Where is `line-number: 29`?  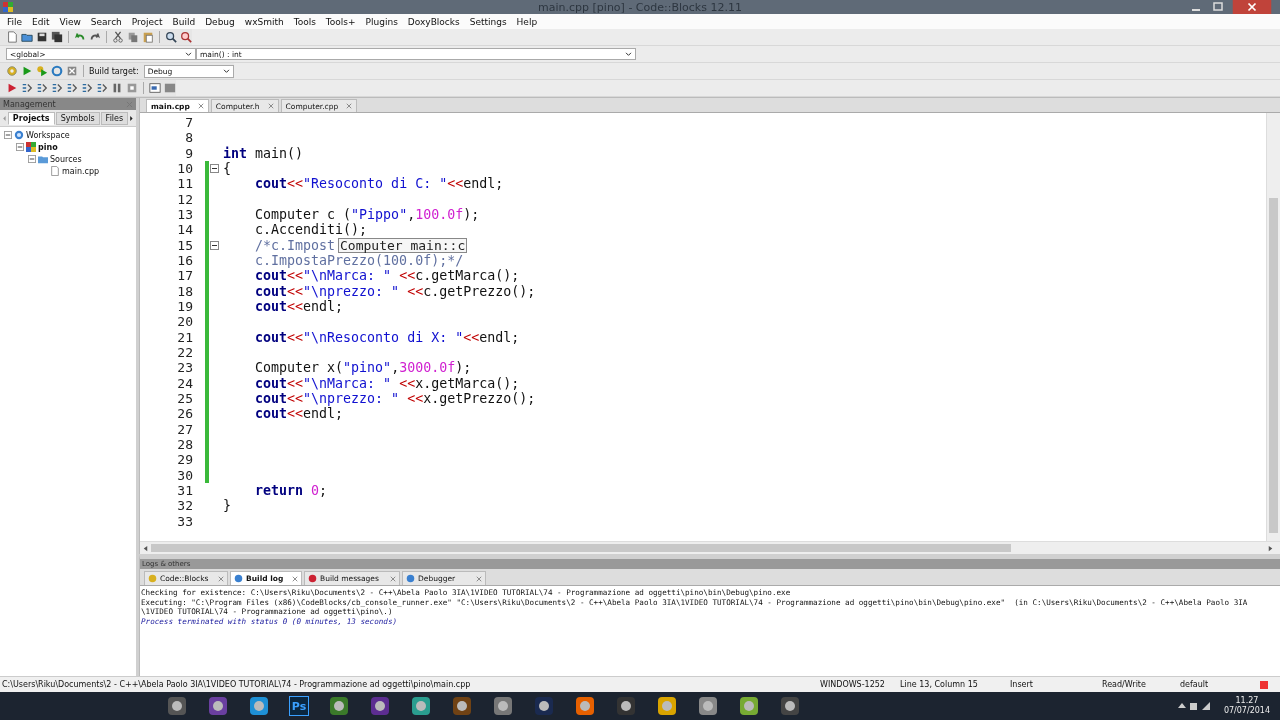 line-number: 29 is located at coordinates (184, 460).